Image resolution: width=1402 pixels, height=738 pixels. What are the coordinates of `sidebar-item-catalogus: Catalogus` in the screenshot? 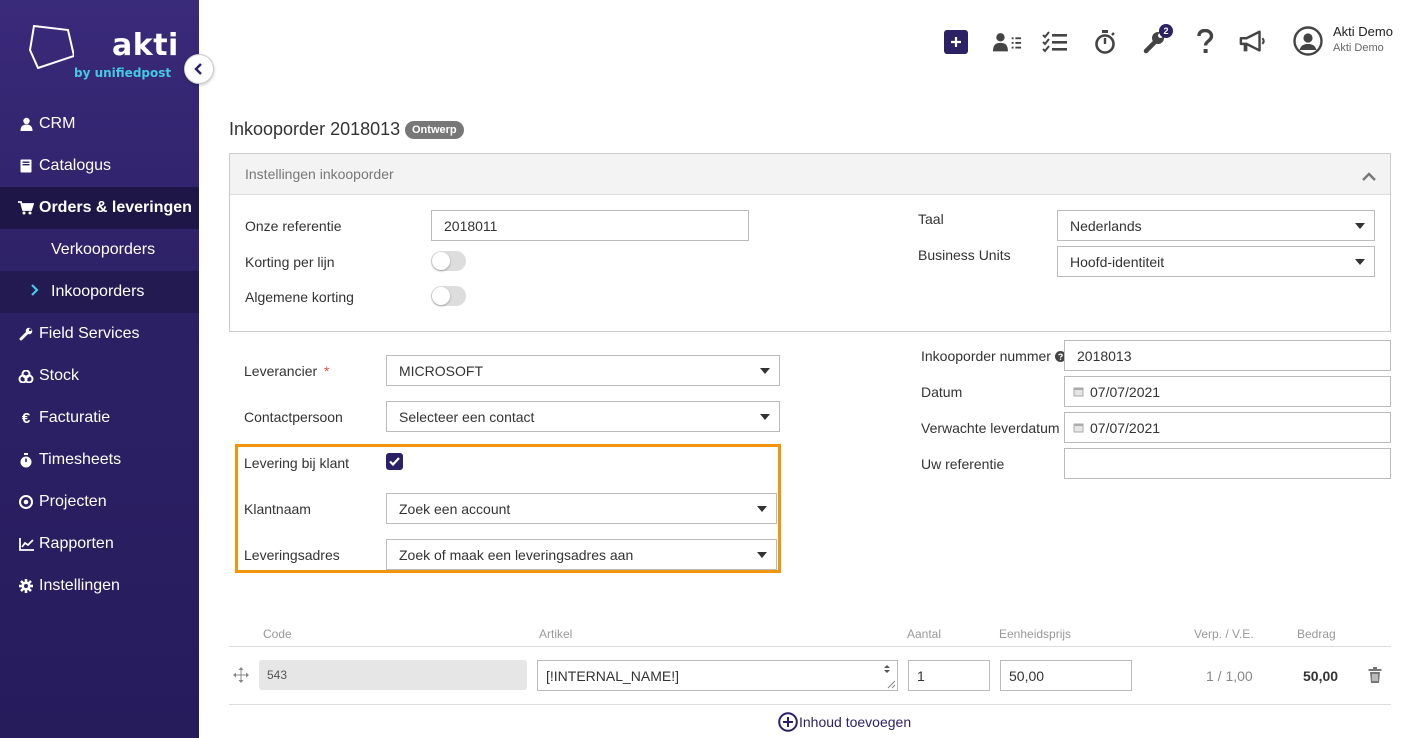 It's located at (99, 166).